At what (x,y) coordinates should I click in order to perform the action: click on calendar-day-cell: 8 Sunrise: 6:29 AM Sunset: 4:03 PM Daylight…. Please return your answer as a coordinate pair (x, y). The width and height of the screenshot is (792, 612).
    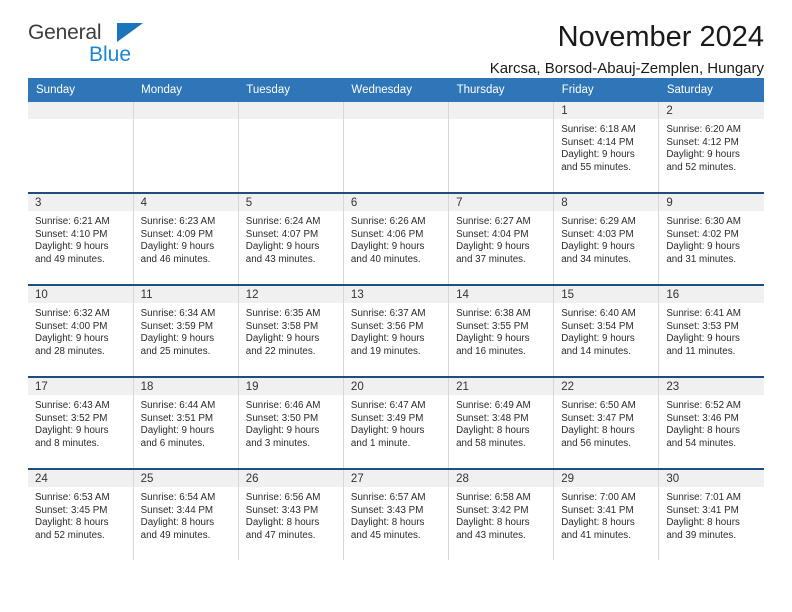
    Looking at the image, I should click on (606, 238).